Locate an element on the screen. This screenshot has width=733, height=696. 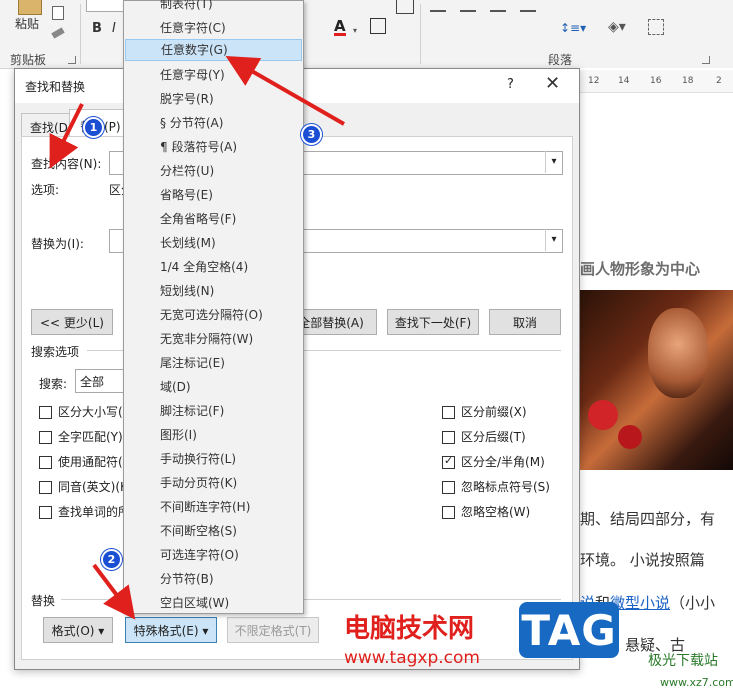
watermark-xz-text: 极光下载站 is located at coordinates (683, 661).